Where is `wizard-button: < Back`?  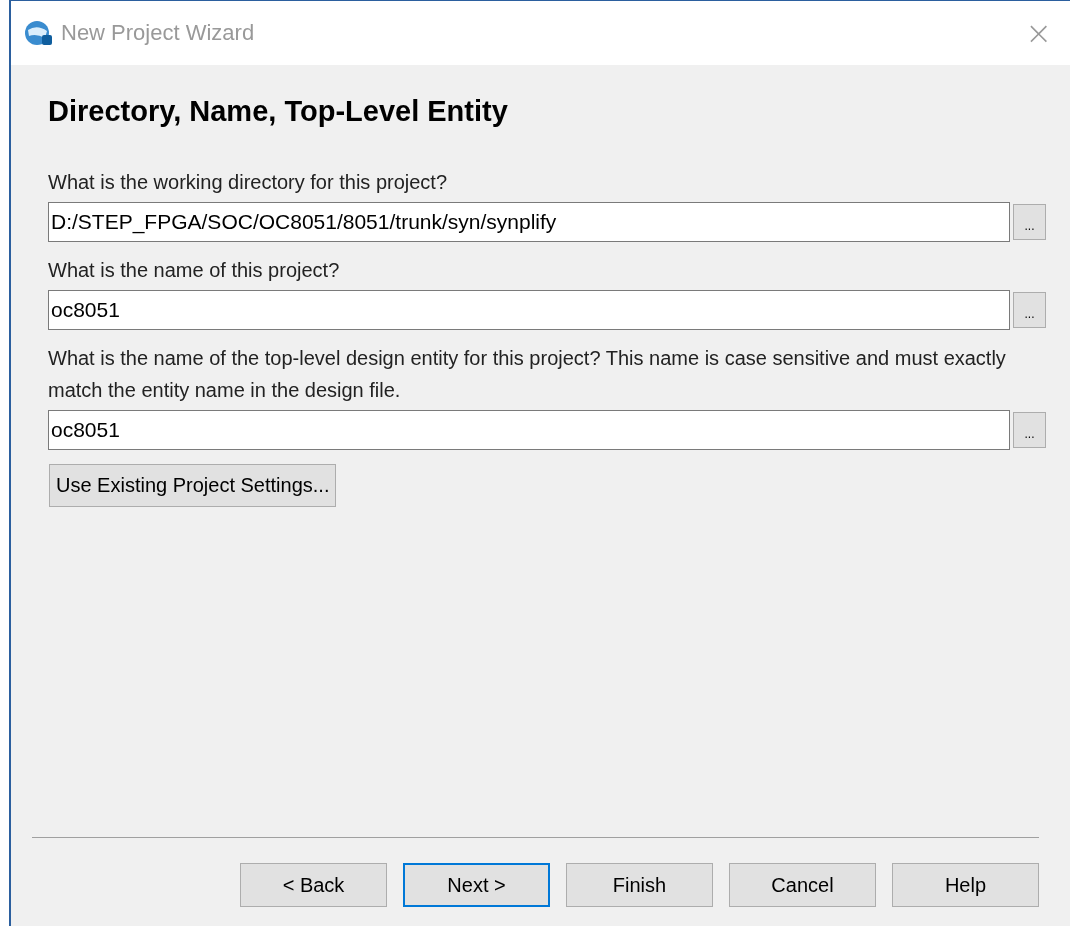
wizard-button: < Back is located at coordinates (313, 885).